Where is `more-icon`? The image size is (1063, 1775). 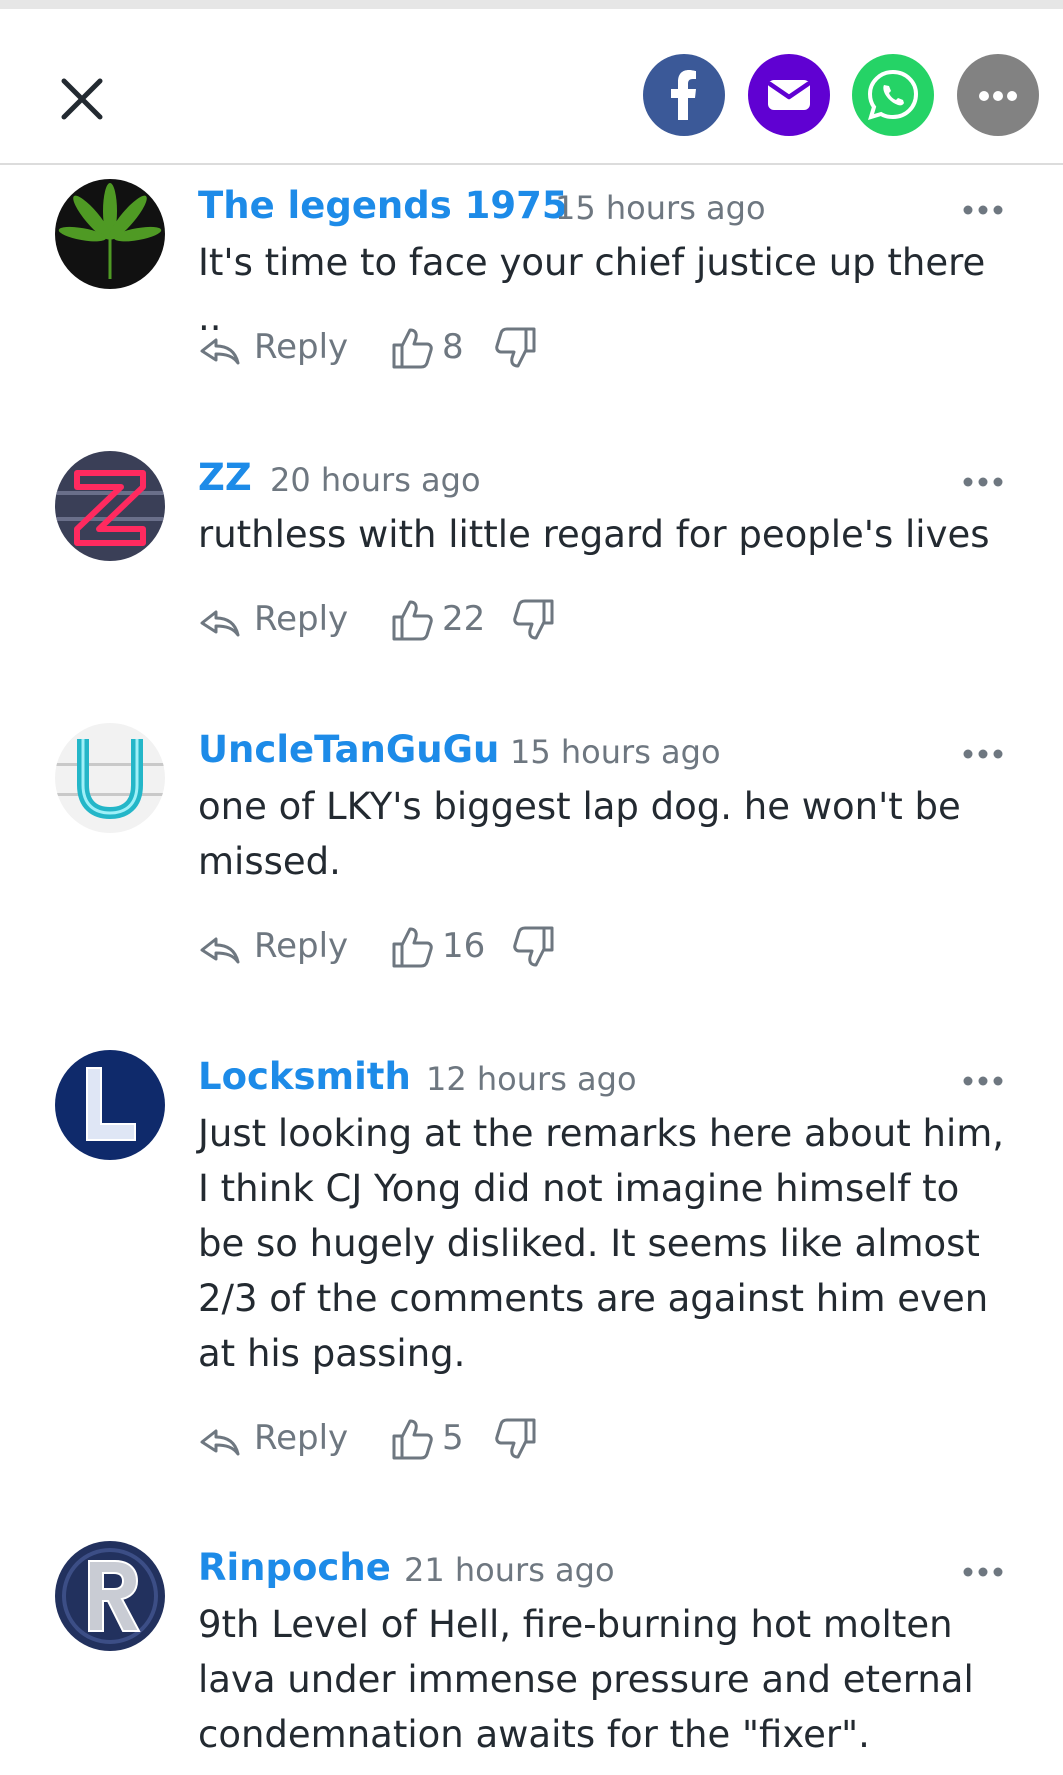 more-icon is located at coordinates (998, 95).